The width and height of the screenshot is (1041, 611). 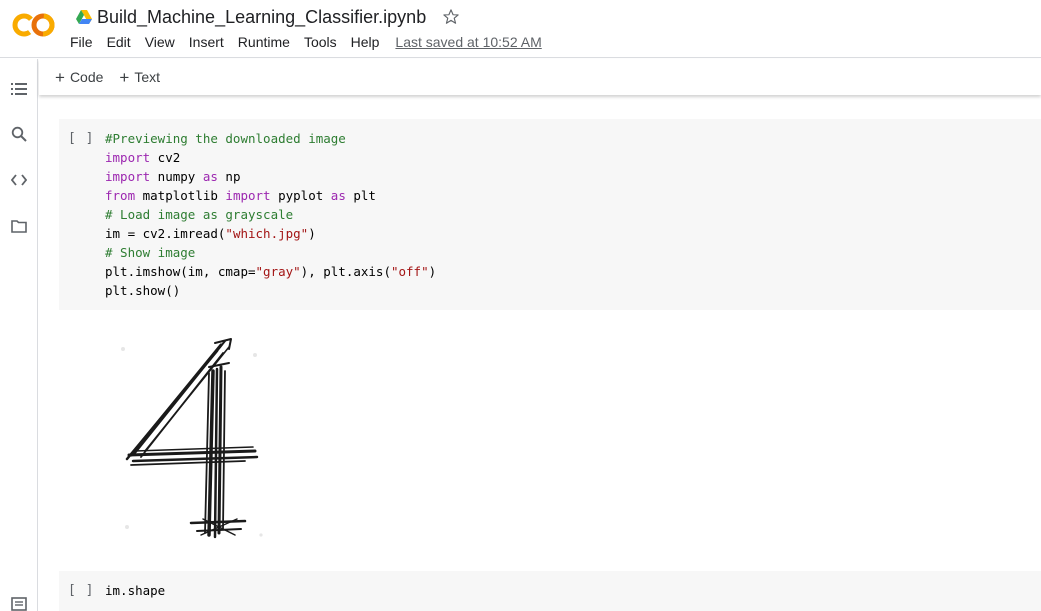 What do you see at coordinates (451, 17) in the screenshot?
I see `star-icon` at bounding box center [451, 17].